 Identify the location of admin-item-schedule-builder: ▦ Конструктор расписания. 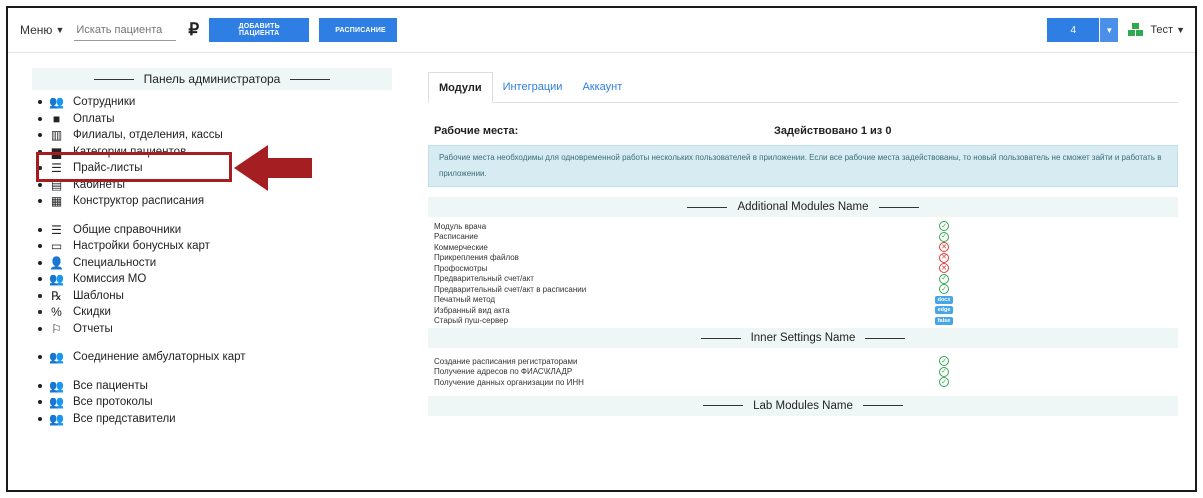
(215, 201).